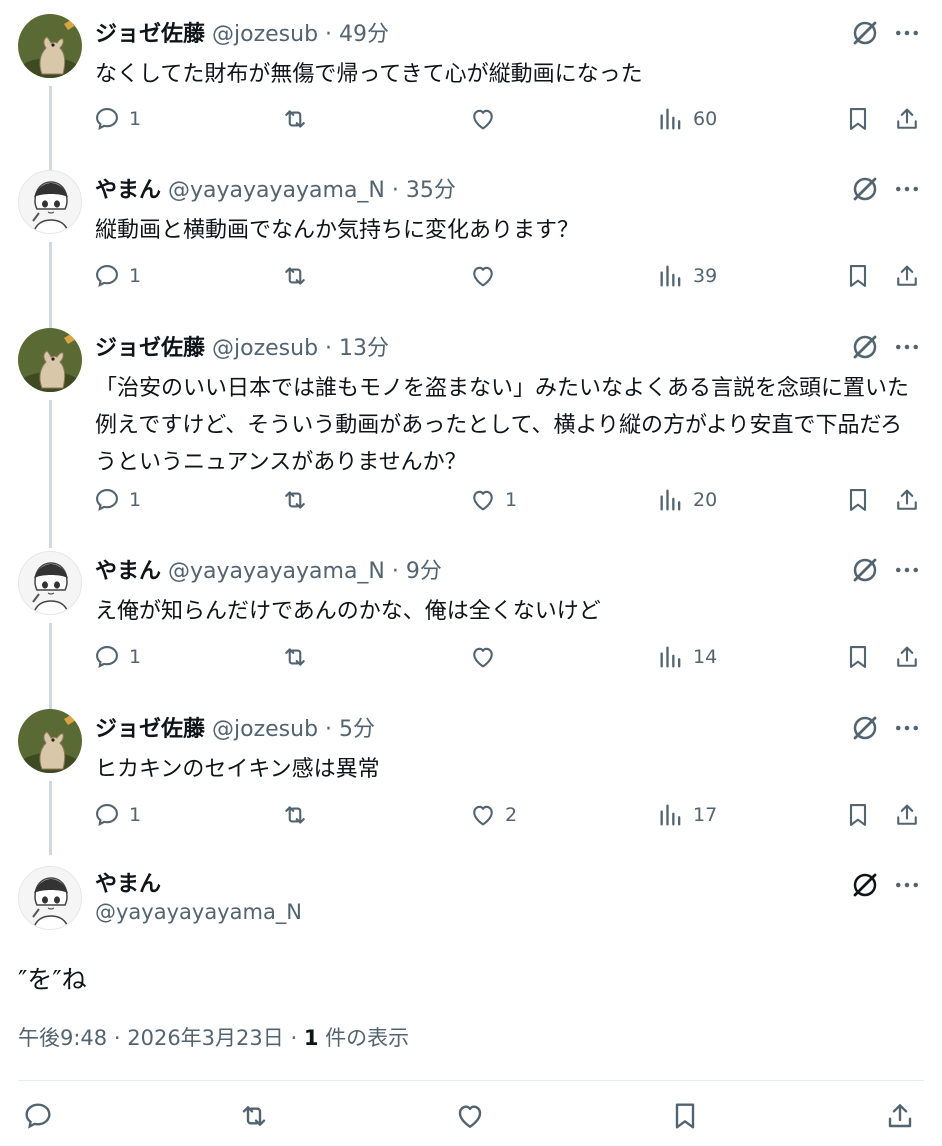 This screenshot has width=942, height=1146. Describe the element at coordinates (687, 119) in the screenshot. I see `views-button: 60` at that location.